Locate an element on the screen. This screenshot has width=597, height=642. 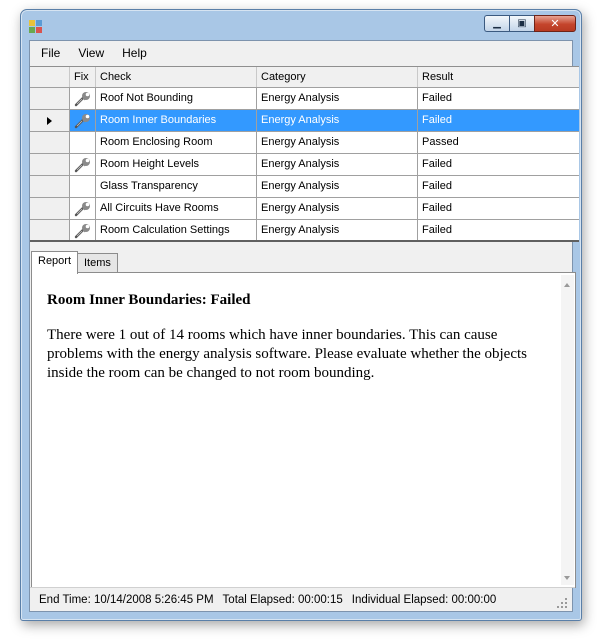
table-row: Room Enclosing Room Energy Analysis Passed is located at coordinates (304, 143).